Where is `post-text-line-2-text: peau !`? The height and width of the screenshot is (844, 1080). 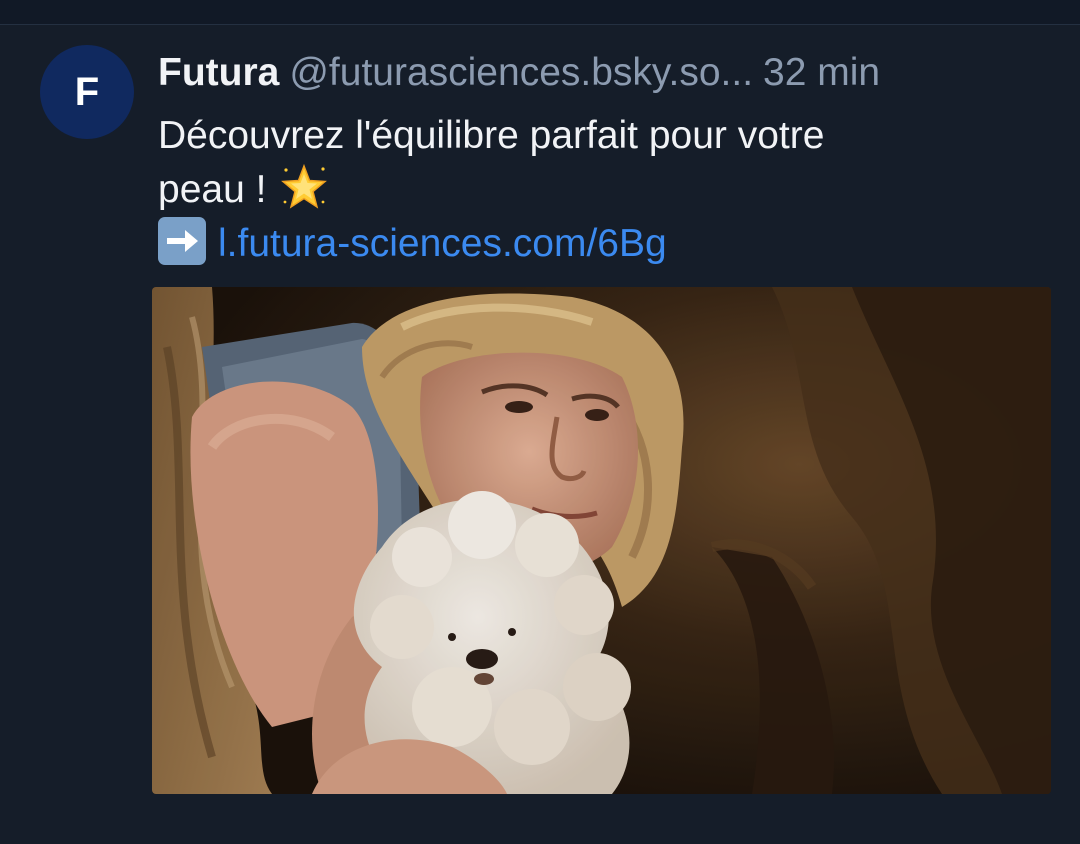 post-text-line-2-text: peau ! is located at coordinates (212, 189).